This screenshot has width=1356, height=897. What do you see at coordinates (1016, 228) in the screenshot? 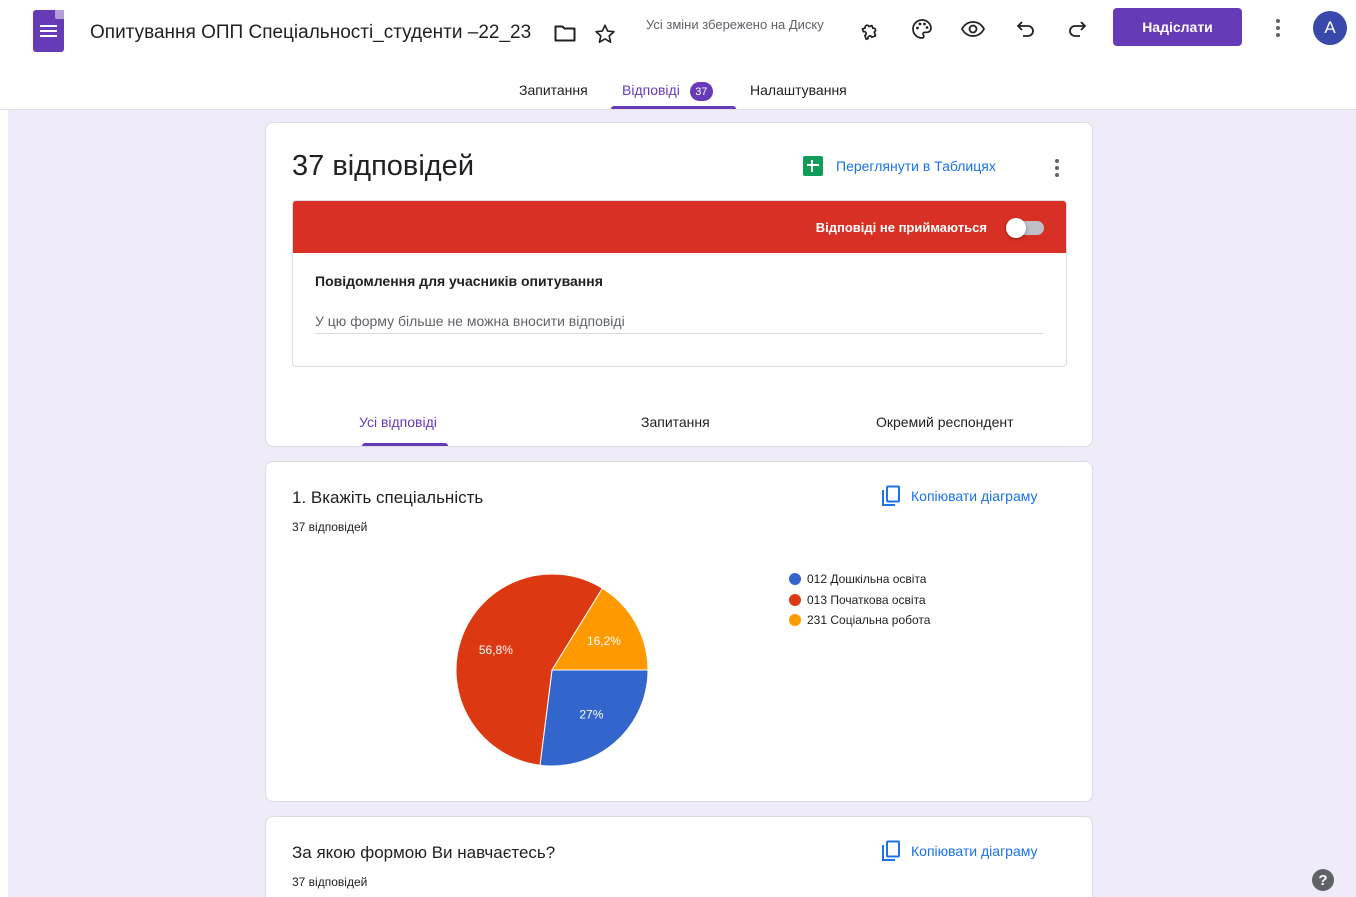
I see `toggle-thumb` at bounding box center [1016, 228].